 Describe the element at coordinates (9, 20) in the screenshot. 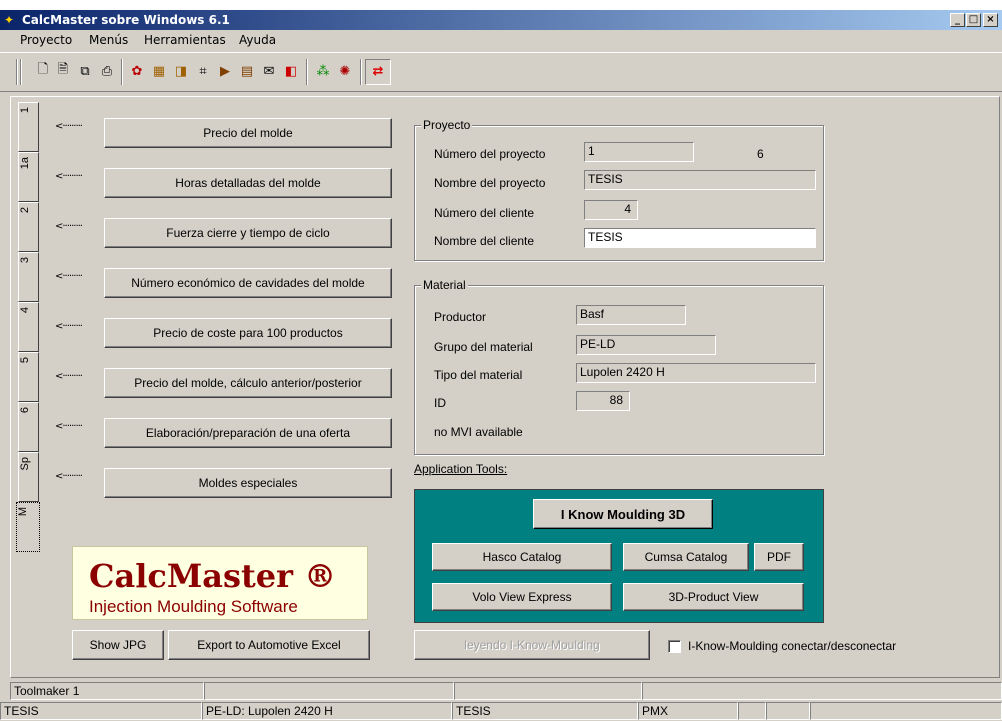

I see `app-icon: ✦` at that location.